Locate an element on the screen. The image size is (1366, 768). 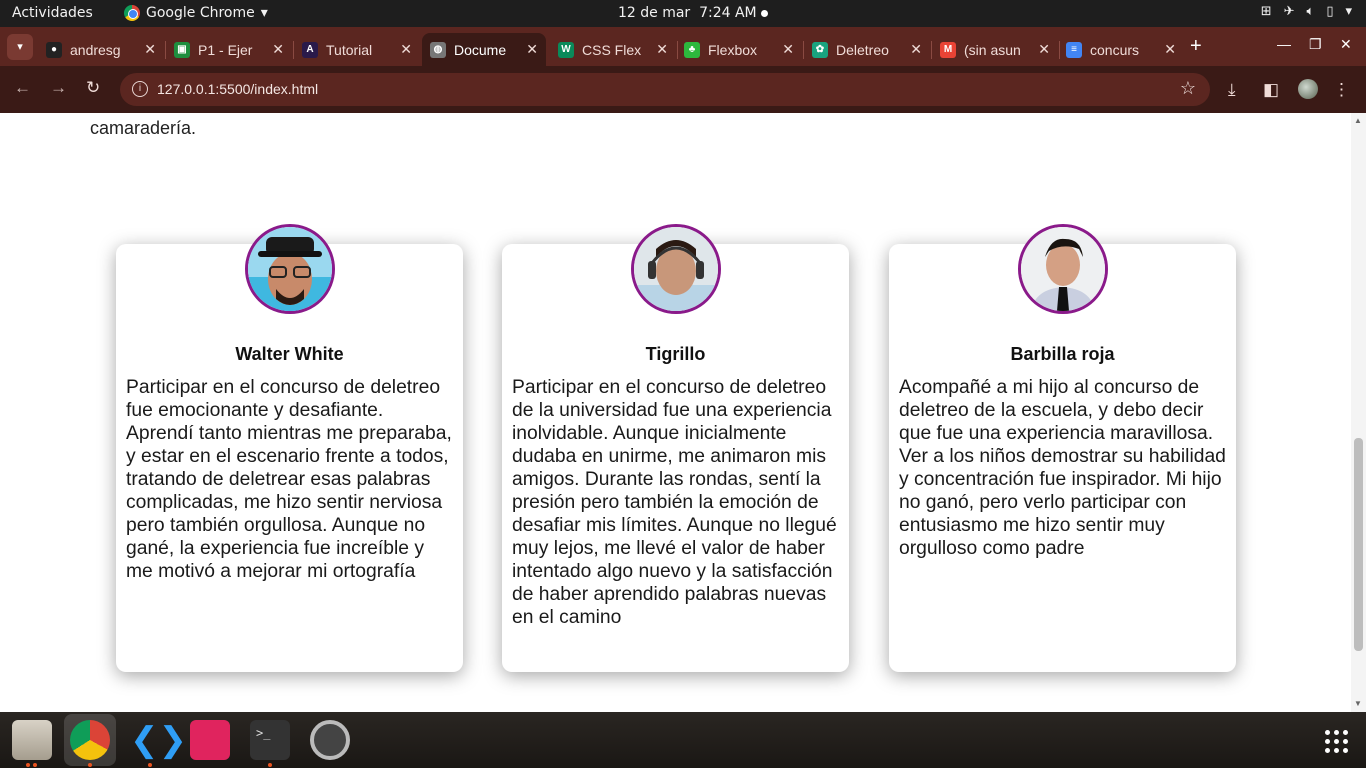
scroll-up-arrow-icon: ▲ is located at coordinates (1358, 120).